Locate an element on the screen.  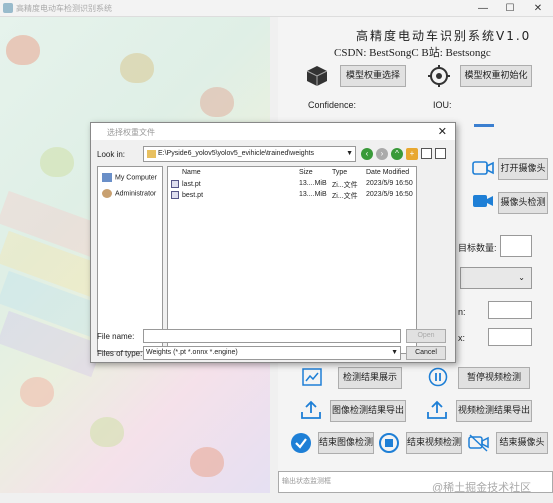
back-icon: ‹ is located at coordinates (367, 154).